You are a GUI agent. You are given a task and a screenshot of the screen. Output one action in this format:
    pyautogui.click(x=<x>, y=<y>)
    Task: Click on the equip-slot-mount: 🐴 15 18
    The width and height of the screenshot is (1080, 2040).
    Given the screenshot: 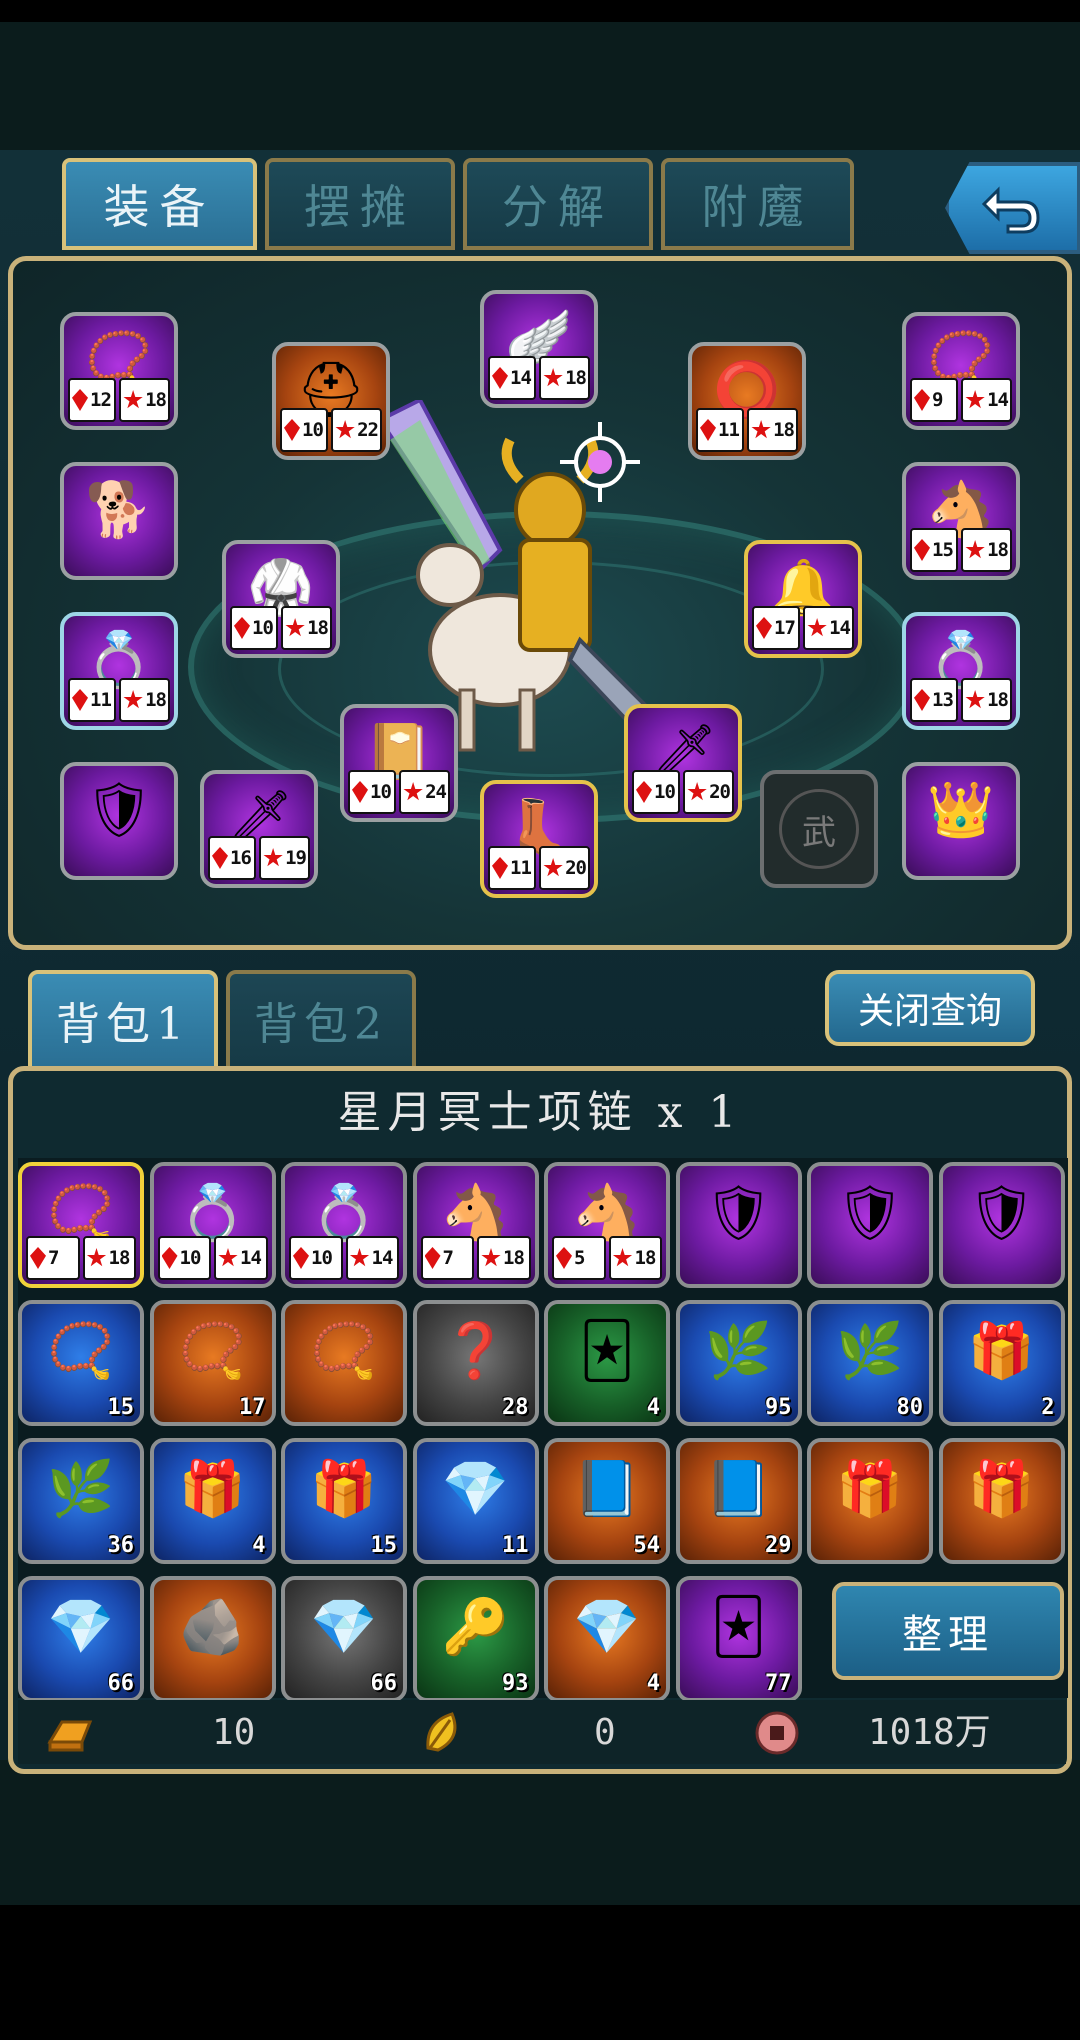 What is the action you would take?
    pyautogui.click(x=961, y=521)
    